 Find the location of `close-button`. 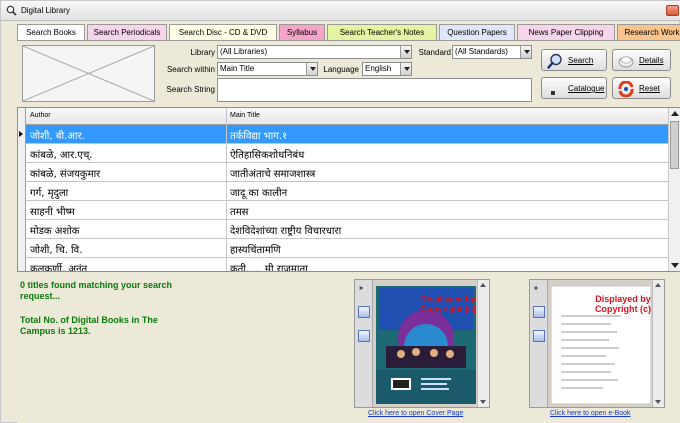

close-button is located at coordinates (672, 10).